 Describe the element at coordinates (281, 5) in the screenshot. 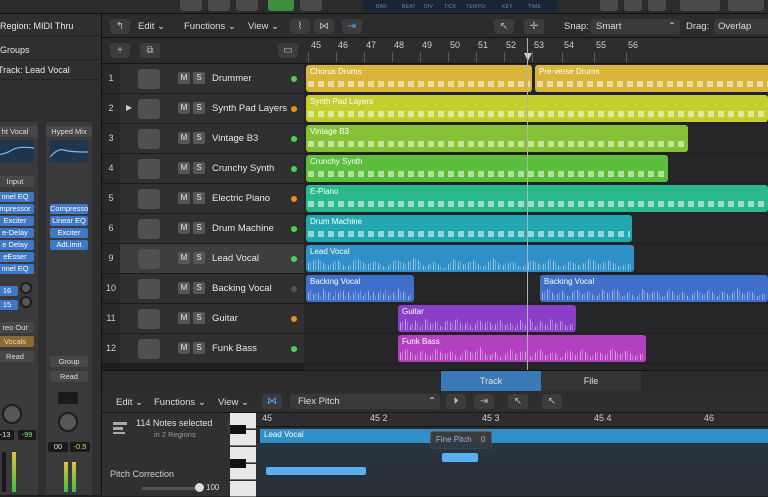

I see `play-button` at that location.